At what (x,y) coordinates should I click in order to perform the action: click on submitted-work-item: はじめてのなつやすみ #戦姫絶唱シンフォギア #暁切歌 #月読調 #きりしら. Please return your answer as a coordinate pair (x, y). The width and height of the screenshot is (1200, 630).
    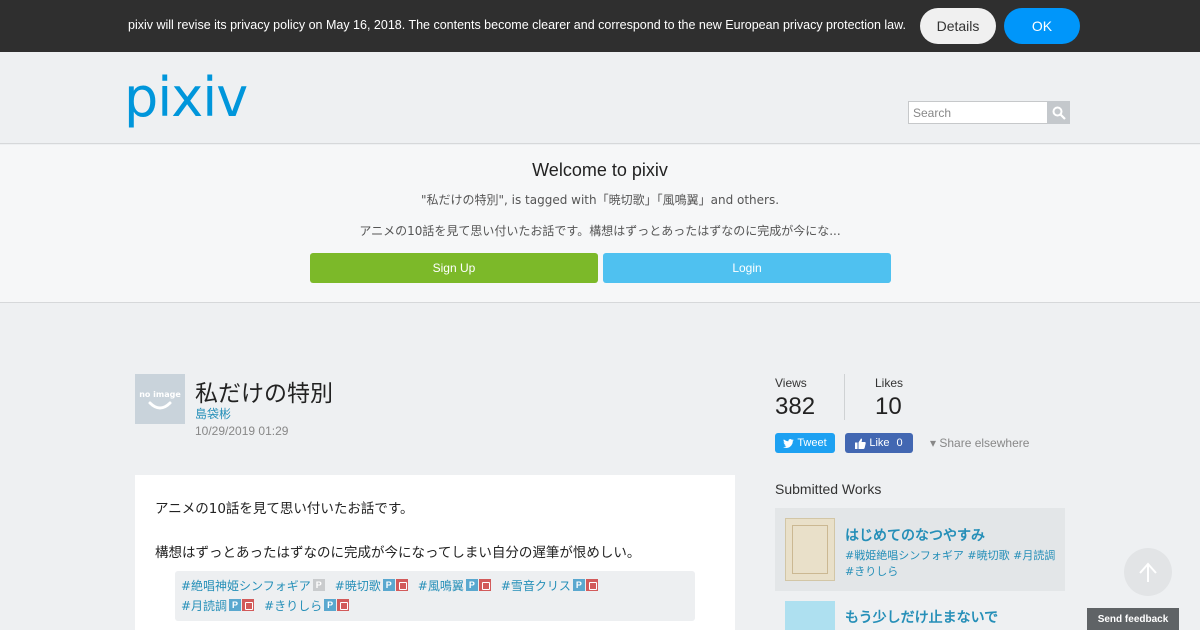
    Looking at the image, I should click on (920, 549).